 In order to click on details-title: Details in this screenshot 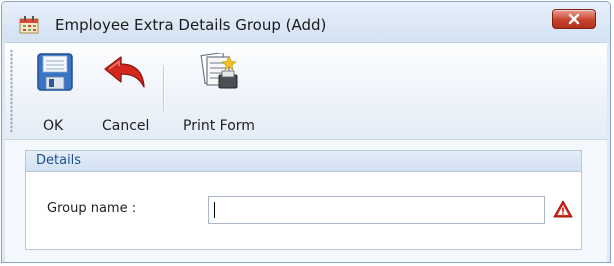, I will do `click(59, 160)`.